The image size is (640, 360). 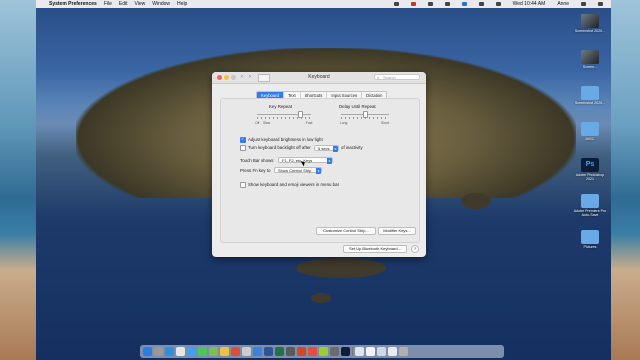 What do you see at coordinates (415, 249) in the screenshot?
I see `help-button: ?` at bounding box center [415, 249].